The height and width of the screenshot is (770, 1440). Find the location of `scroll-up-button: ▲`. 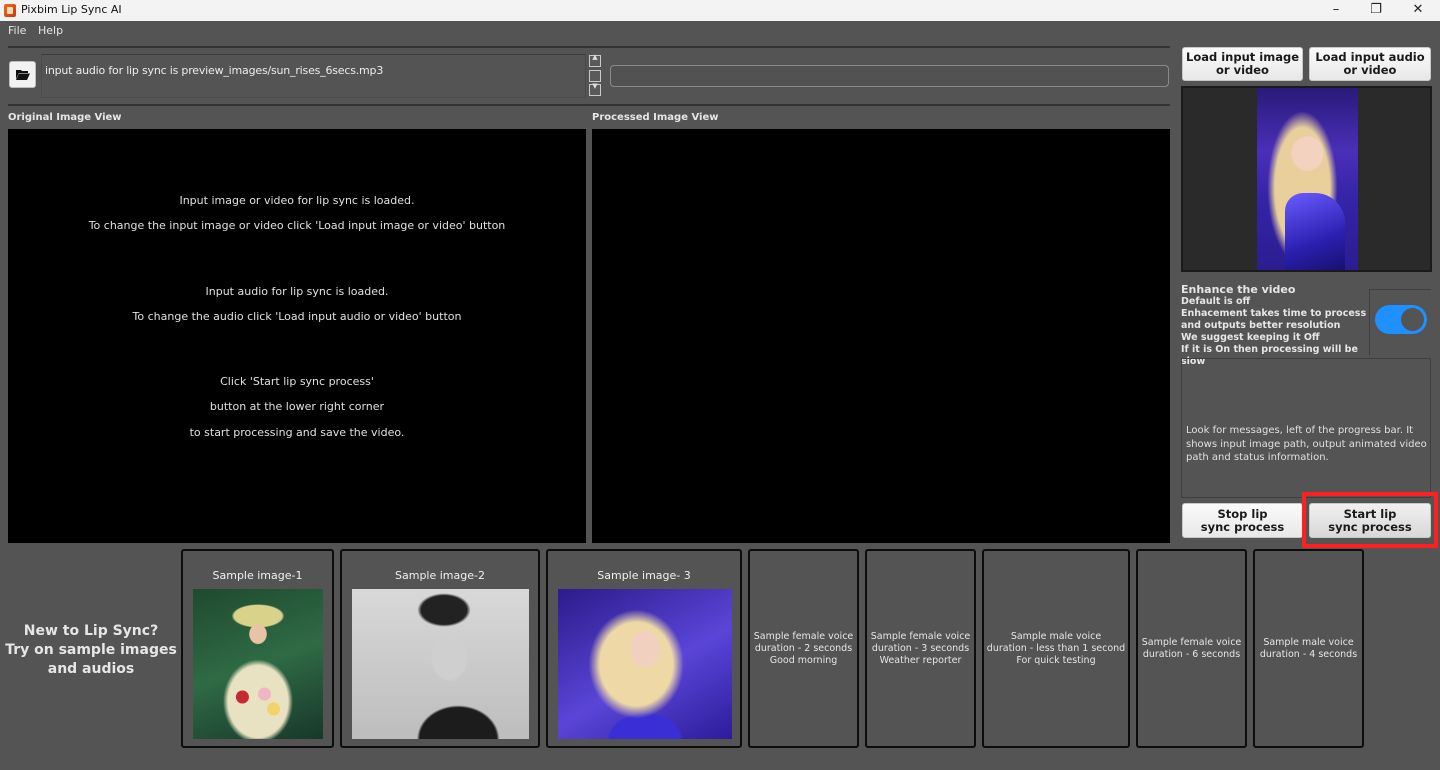

scroll-up-button: ▲ is located at coordinates (595, 60).